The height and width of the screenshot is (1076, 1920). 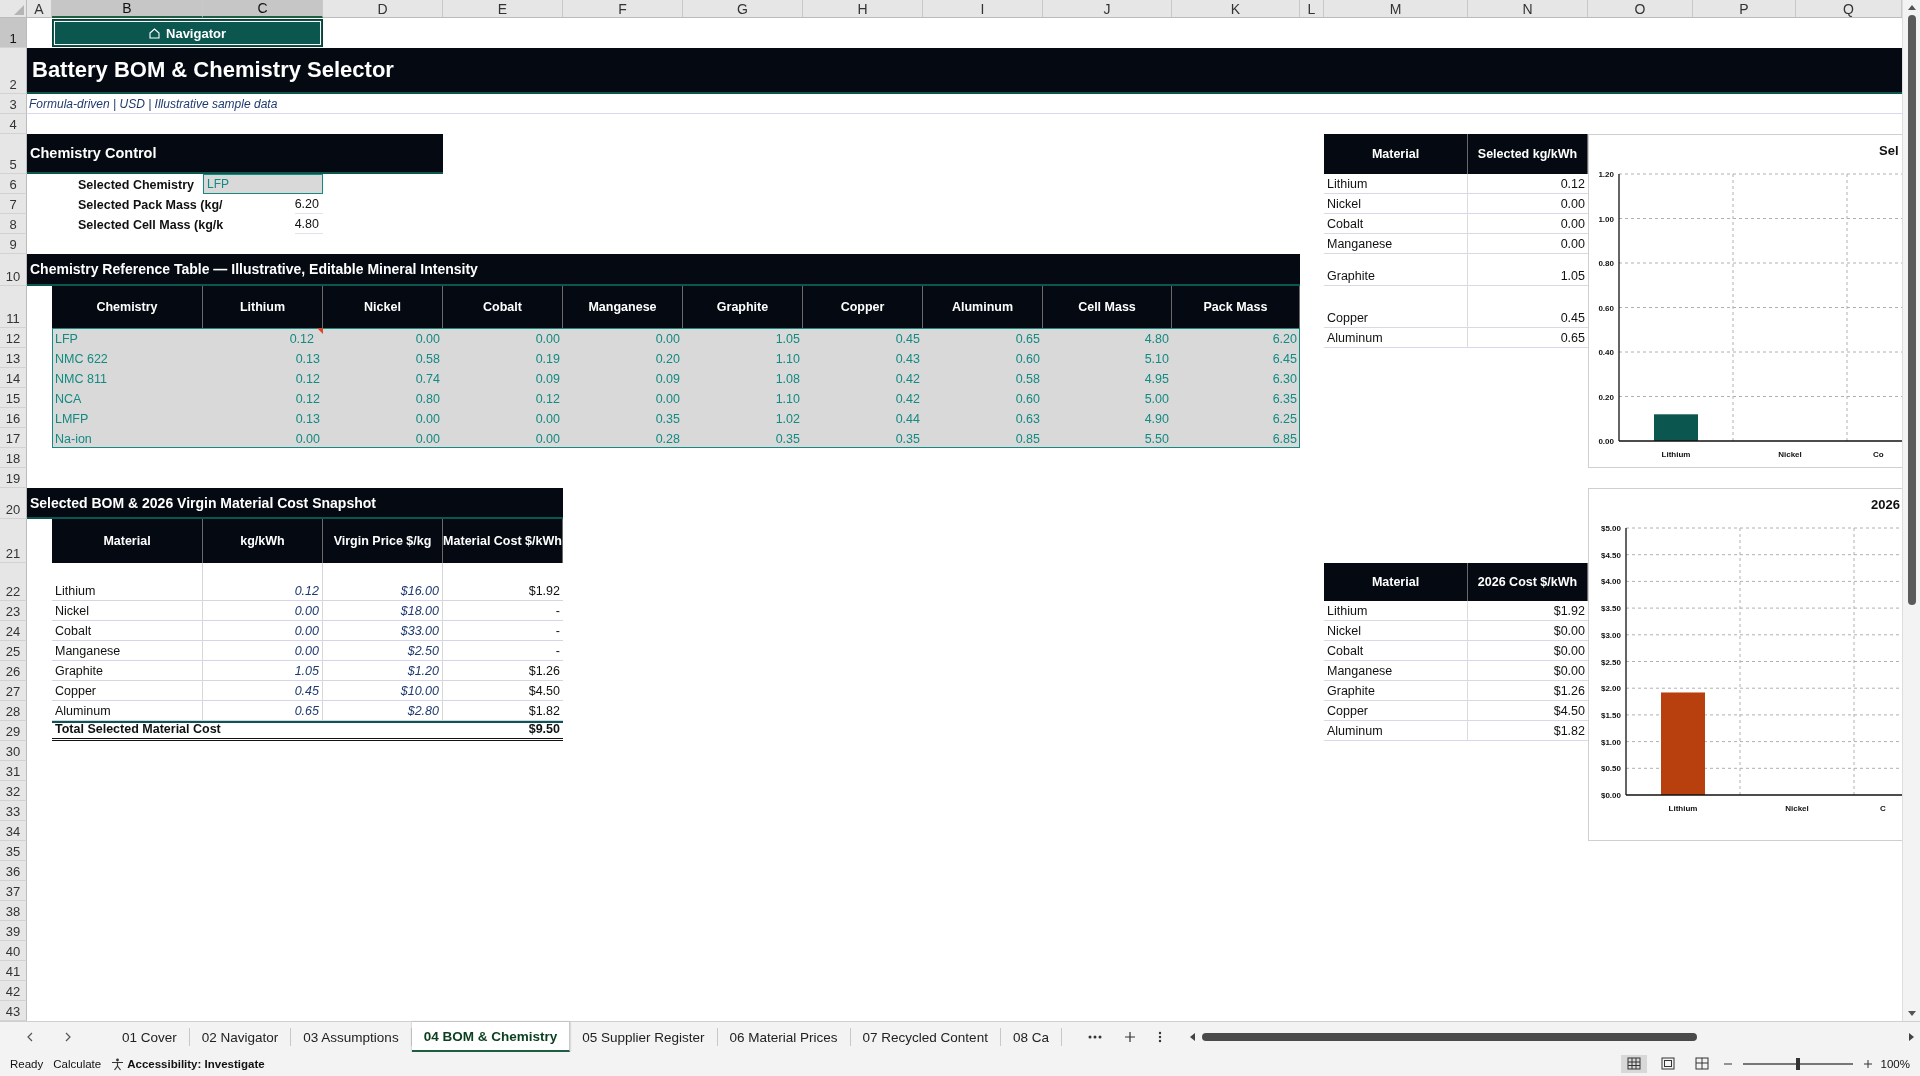 What do you see at coordinates (240, 1037) in the screenshot?
I see `sheet-tab: 02 Navigator` at bounding box center [240, 1037].